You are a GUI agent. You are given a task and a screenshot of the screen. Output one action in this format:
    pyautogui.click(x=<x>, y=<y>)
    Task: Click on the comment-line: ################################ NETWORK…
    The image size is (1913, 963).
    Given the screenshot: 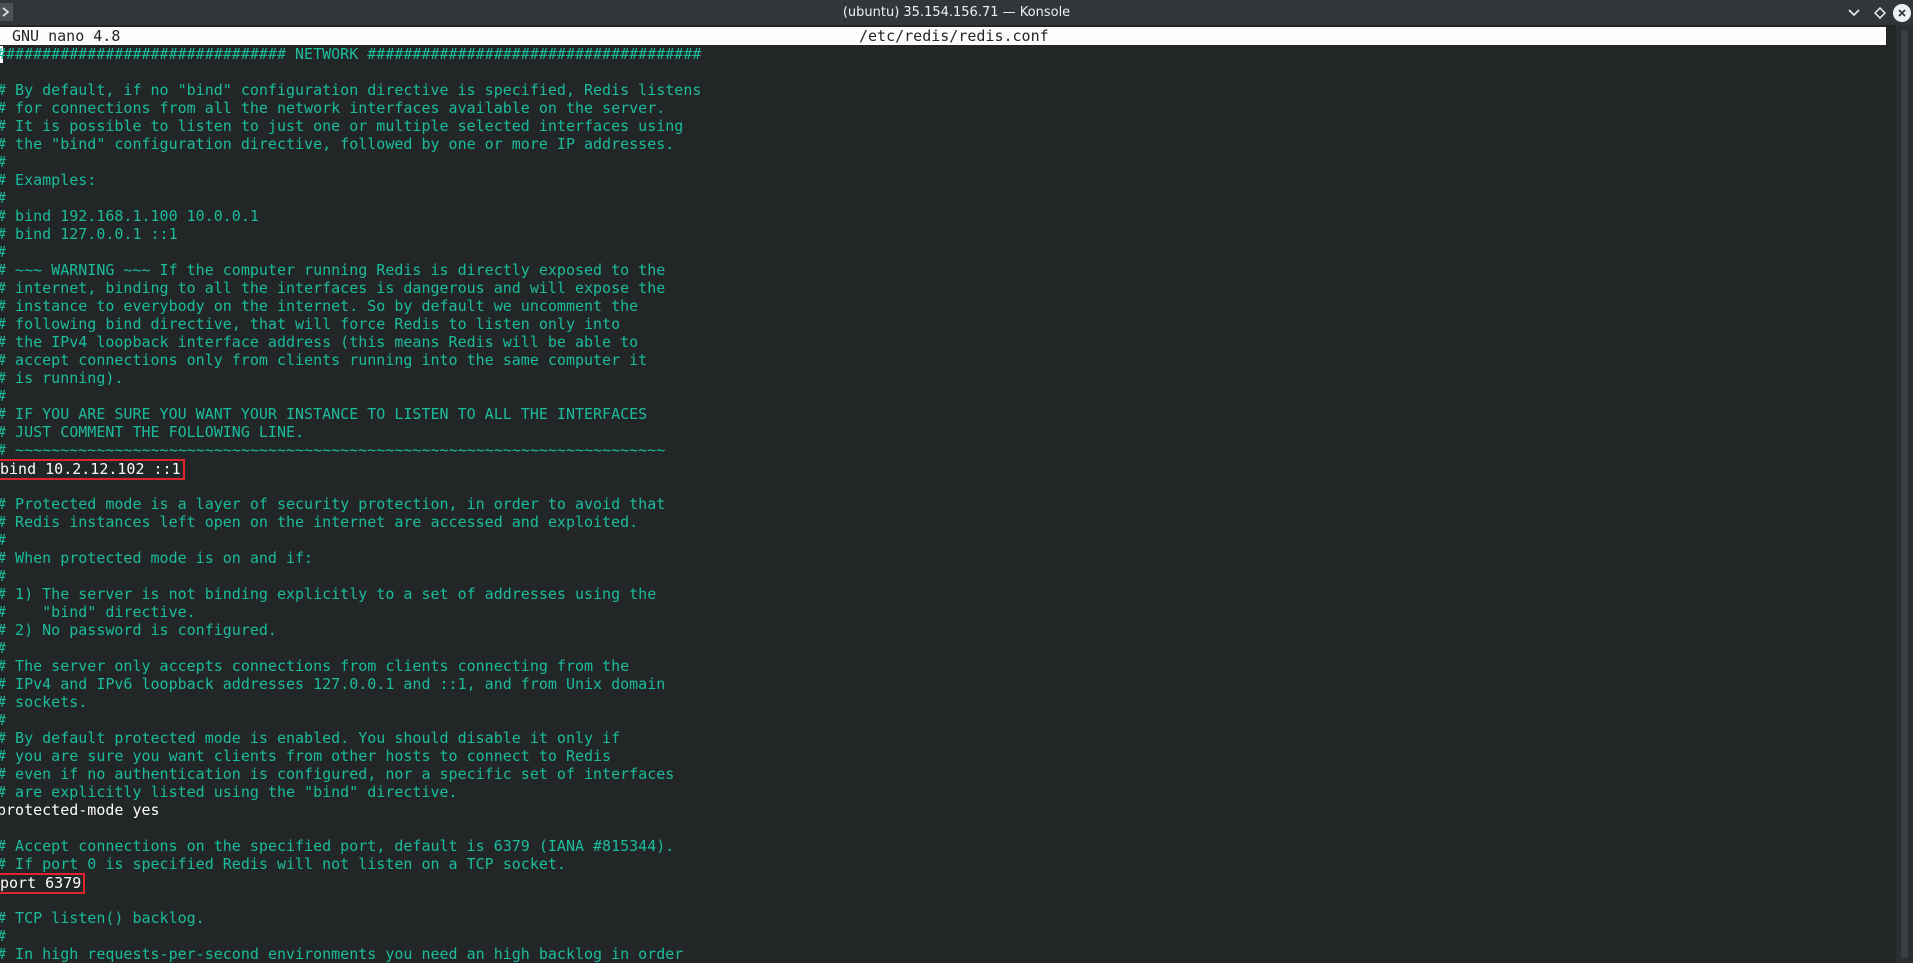 What is the action you would take?
    pyautogui.click(x=351, y=54)
    